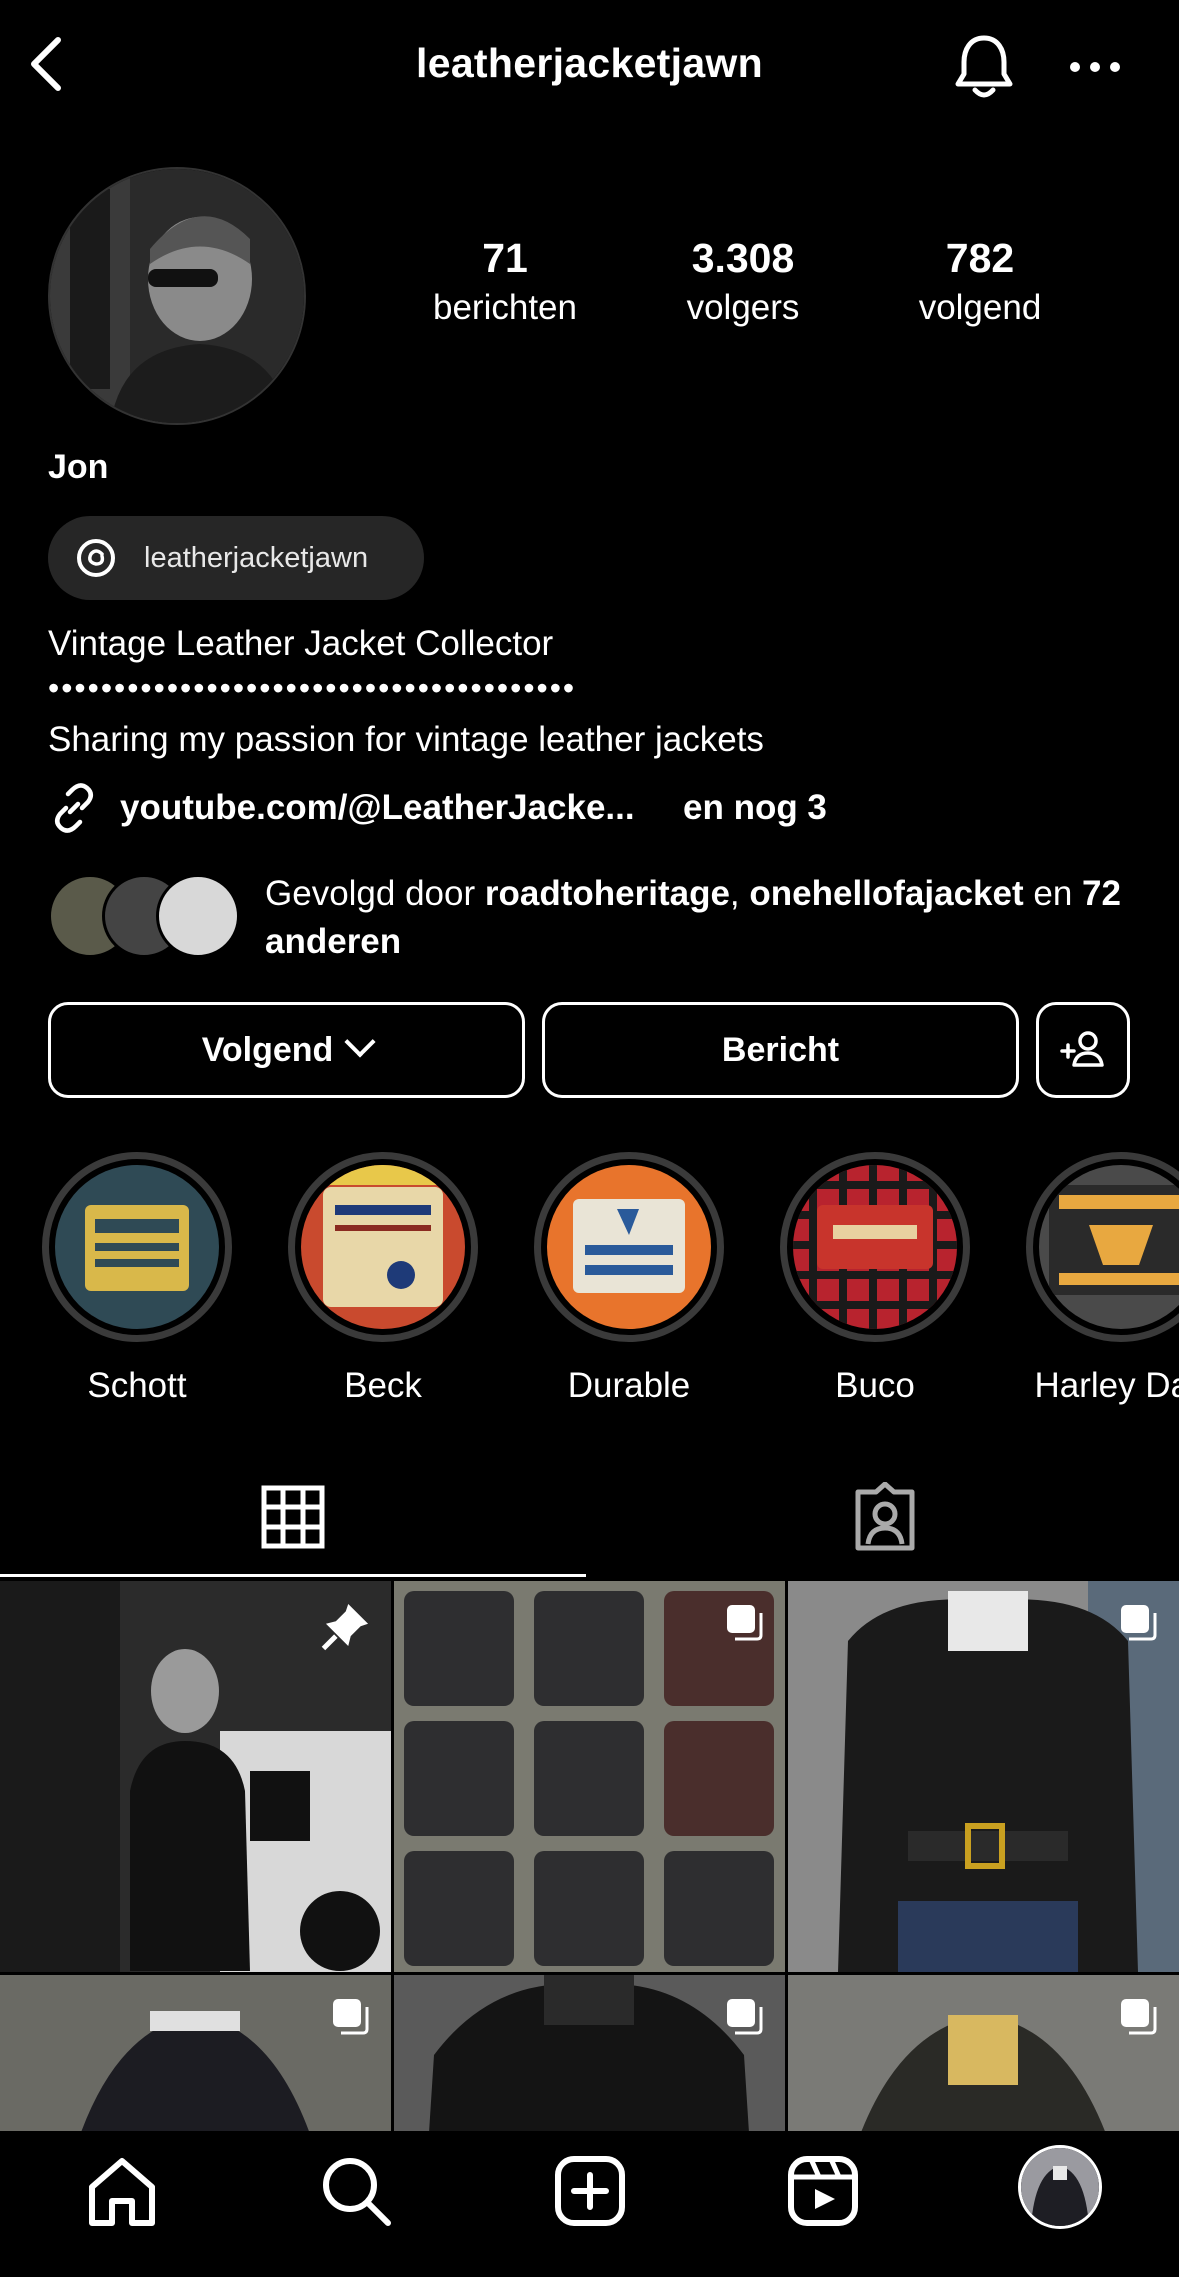 This screenshot has width=1179, height=2277. I want to click on mutual-conjunction: en, so click(1053, 893).